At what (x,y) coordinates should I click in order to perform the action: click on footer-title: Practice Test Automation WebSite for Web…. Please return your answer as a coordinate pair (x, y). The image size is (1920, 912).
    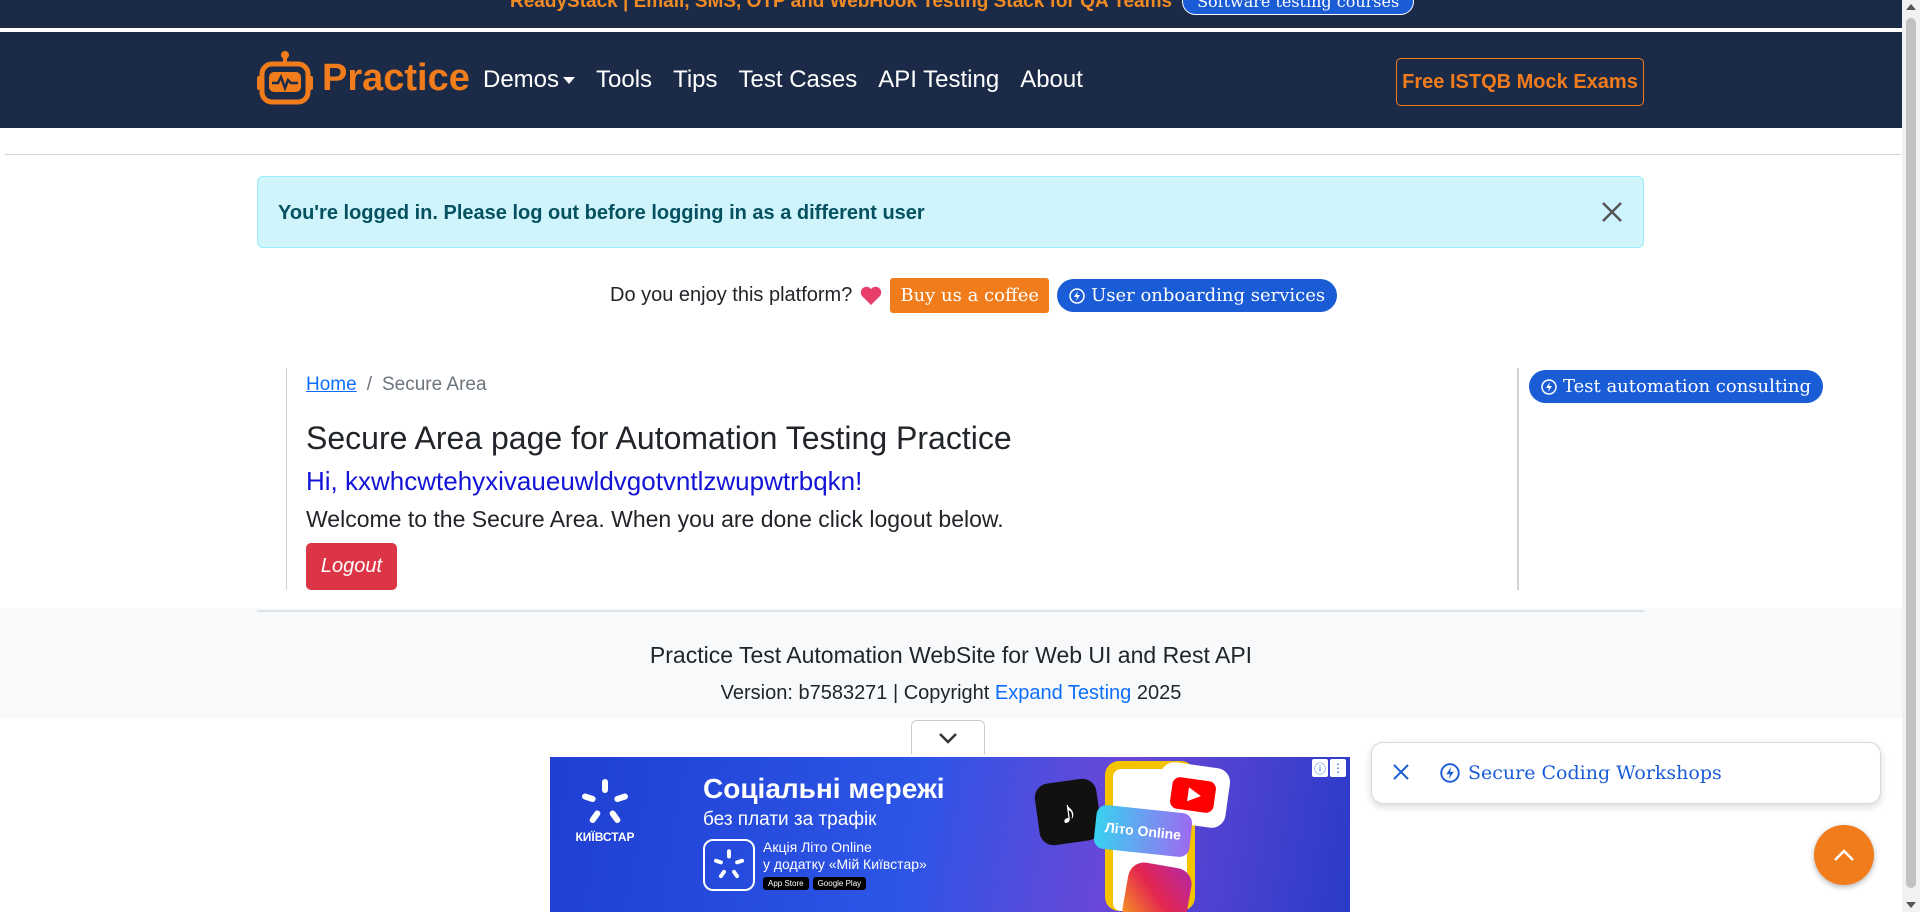
    Looking at the image, I should click on (951, 655).